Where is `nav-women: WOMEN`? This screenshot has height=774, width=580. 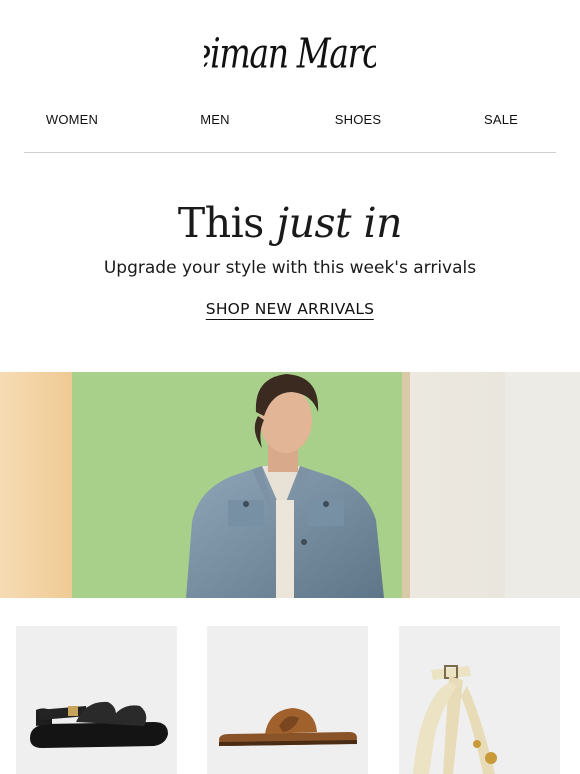 nav-women: WOMEN is located at coordinates (72, 119).